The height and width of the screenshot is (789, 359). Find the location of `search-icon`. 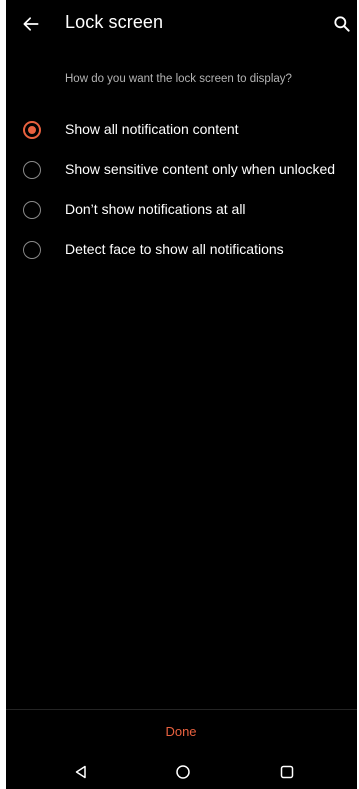

search-icon is located at coordinates (342, 24).